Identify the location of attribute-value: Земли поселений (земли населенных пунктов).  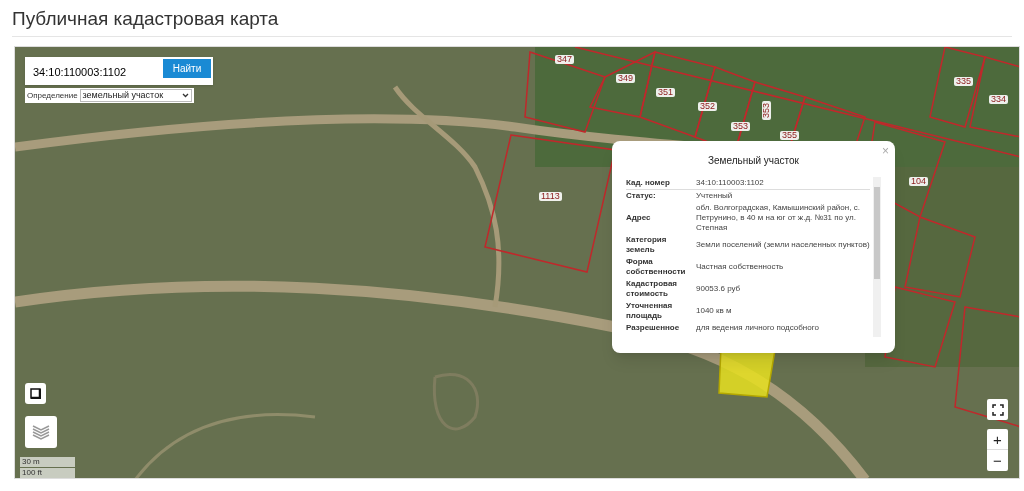
(783, 245).